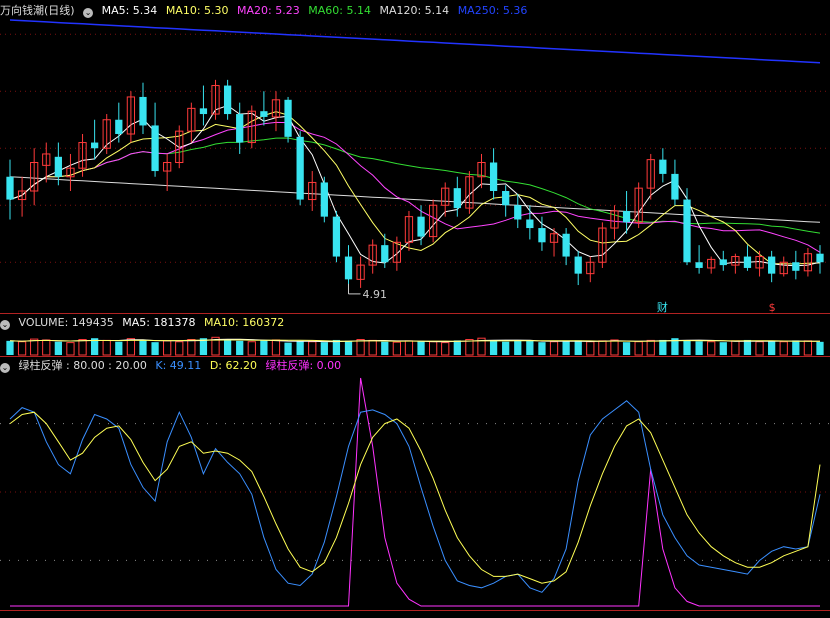 This screenshot has height=618, width=830. I want to click on ma20-label: MA20: 5.23, so click(268, 10).